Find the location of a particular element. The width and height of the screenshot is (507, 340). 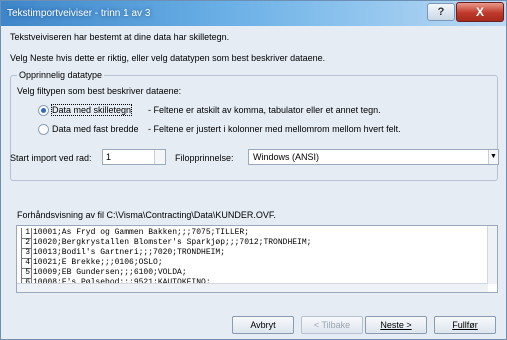

next-button-label: Neste > is located at coordinates (396, 325).